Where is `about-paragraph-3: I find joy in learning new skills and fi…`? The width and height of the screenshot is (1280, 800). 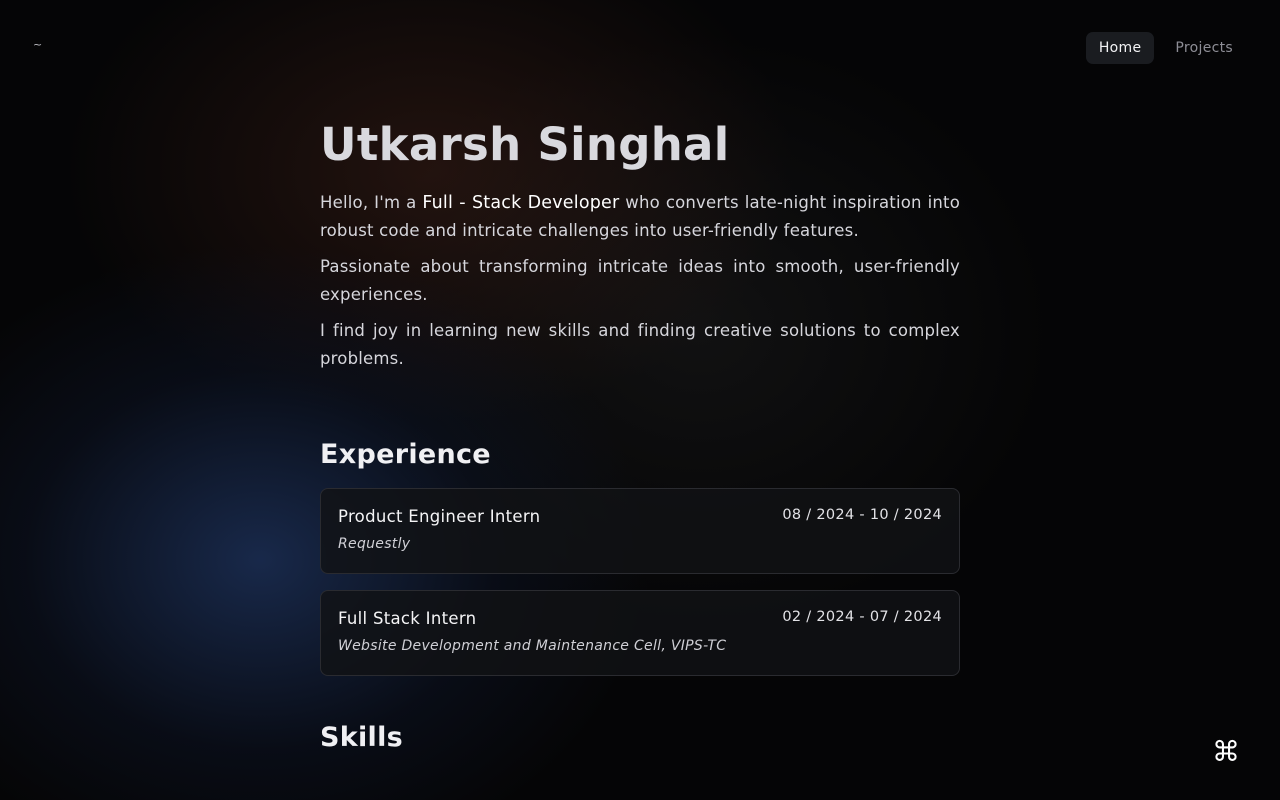
about-paragraph-3: I find joy in learning new skills and fi… is located at coordinates (640, 344).